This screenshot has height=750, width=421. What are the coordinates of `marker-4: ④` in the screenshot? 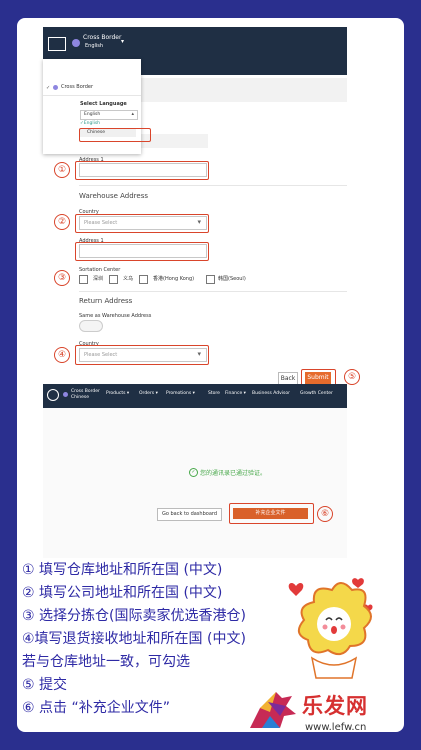 It's located at (62, 355).